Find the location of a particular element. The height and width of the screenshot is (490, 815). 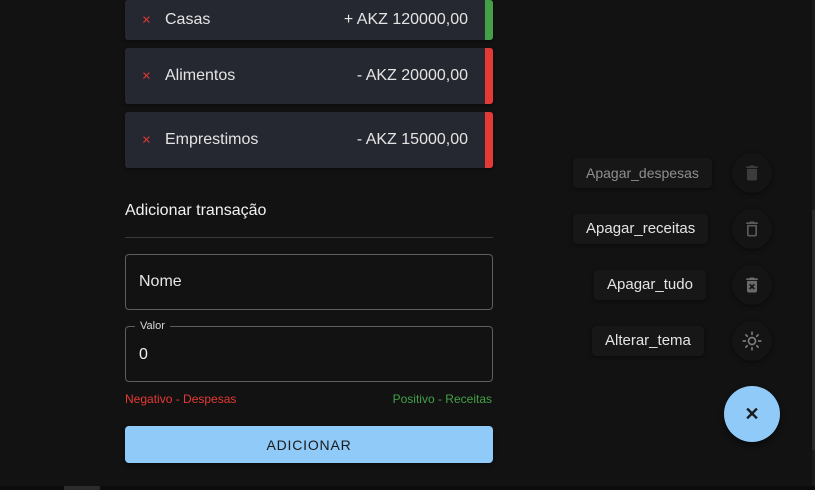

delete-all-label: Apagar_tudo is located at coordinates (650, 285).